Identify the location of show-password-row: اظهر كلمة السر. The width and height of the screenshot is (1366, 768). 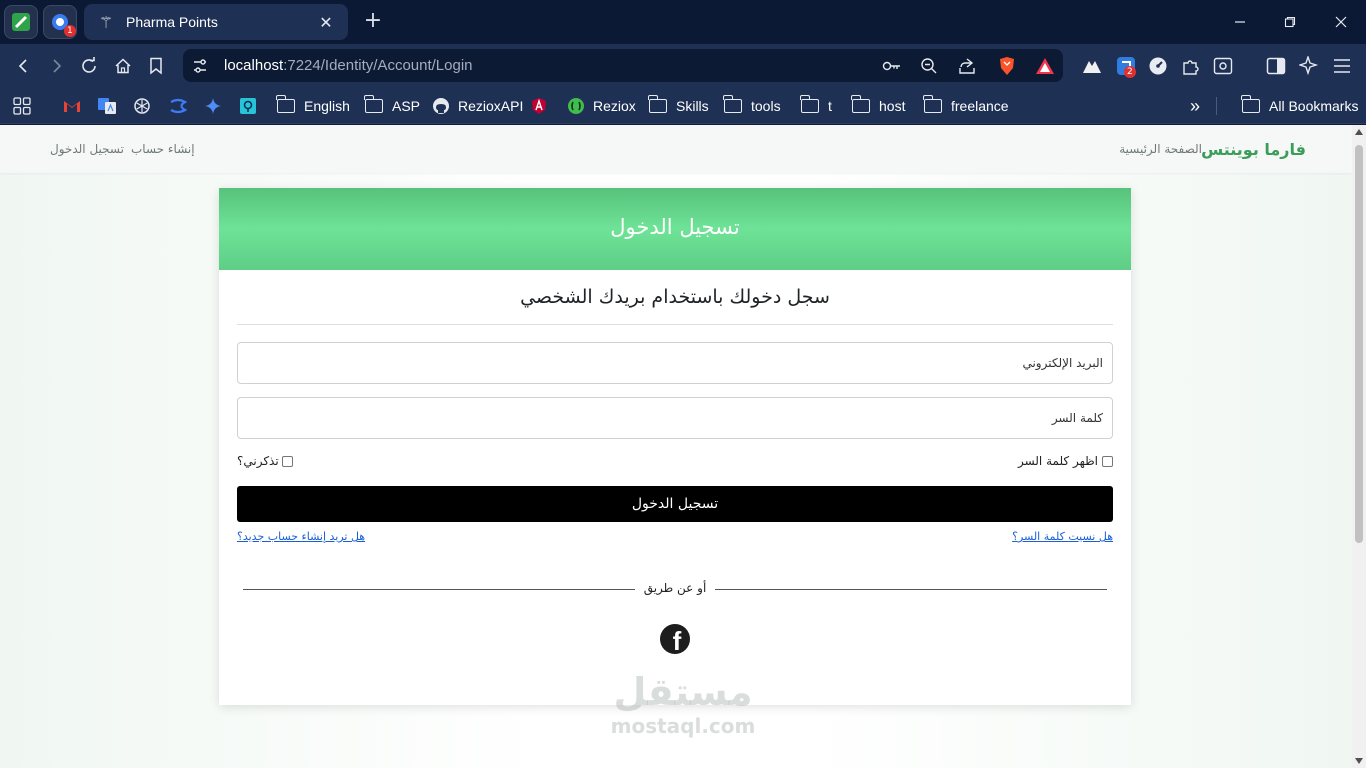
(1065, 461).